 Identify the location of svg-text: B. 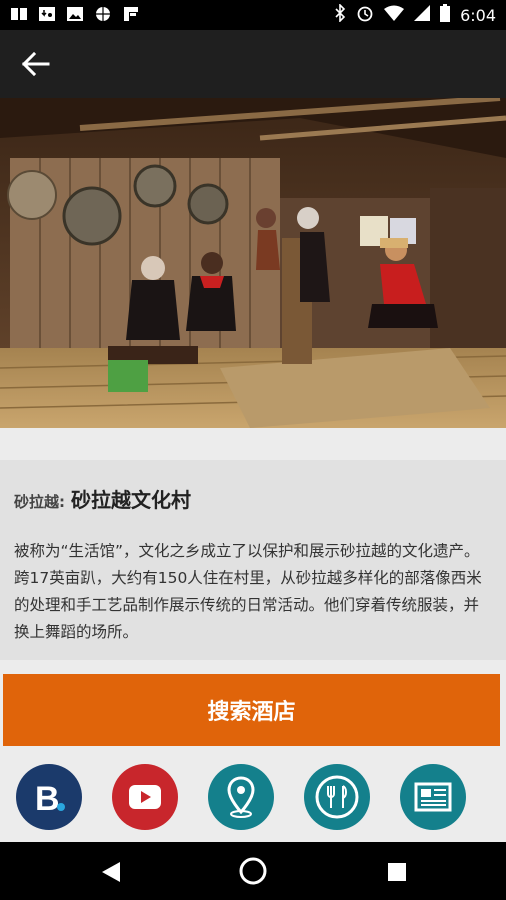
(47, 799).